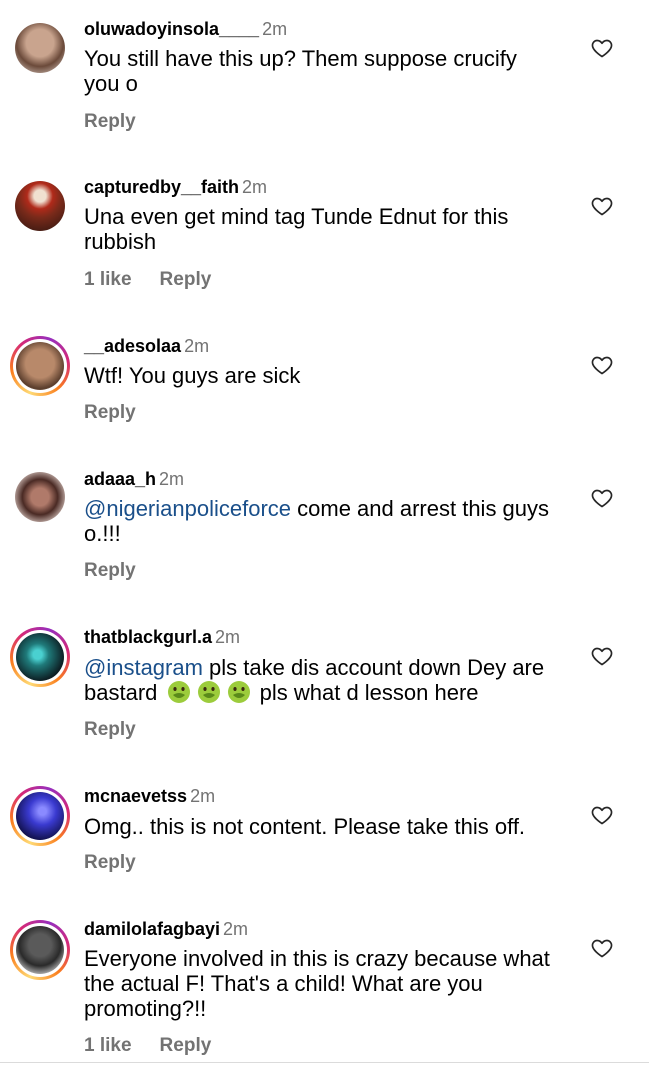  Describe the element at coordinates (192, 375) in the screenshot. I see `comment-text: Wtf! You guys are sick` at that location.